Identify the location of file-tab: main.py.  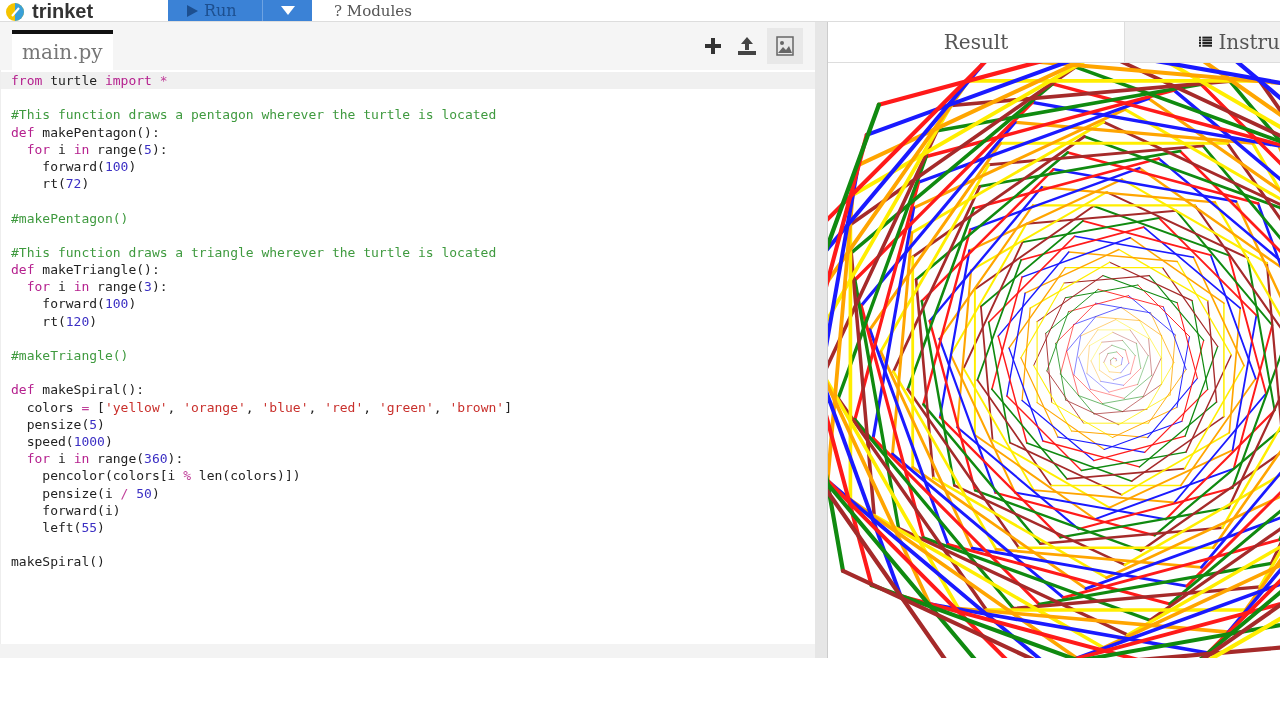
(62, 50).